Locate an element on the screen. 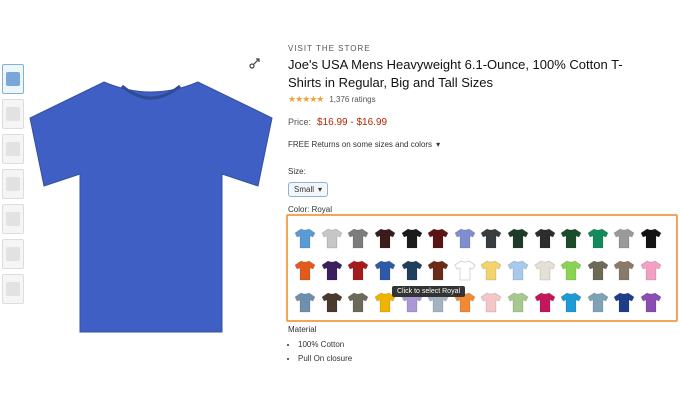 This screenshot has height=409, width=680. size-dropdown: Small ▾ is located at coordinates (308, 189).